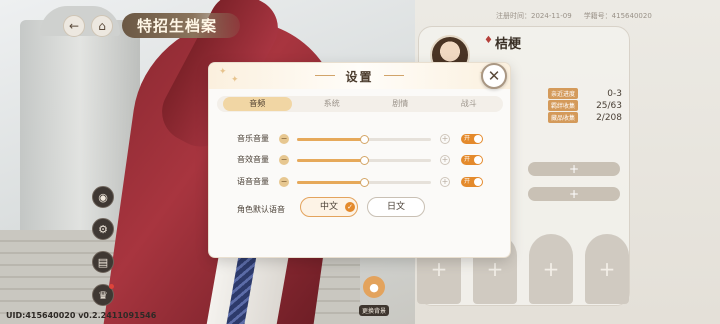 The height and width of the screenshot is (324, 720). I want to click on stat-label: 亲近进度, so click(563, 93).